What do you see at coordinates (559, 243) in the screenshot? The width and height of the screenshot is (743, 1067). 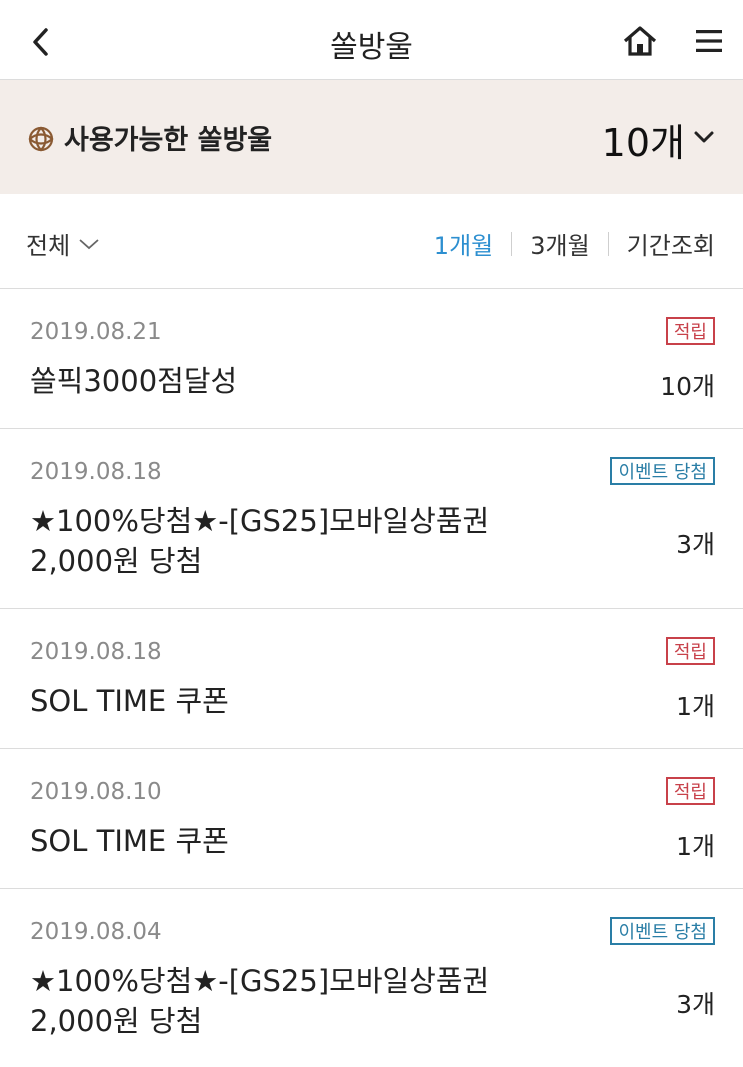 I see `tab-3-months: 3개월` at bounding box center [559, 243].